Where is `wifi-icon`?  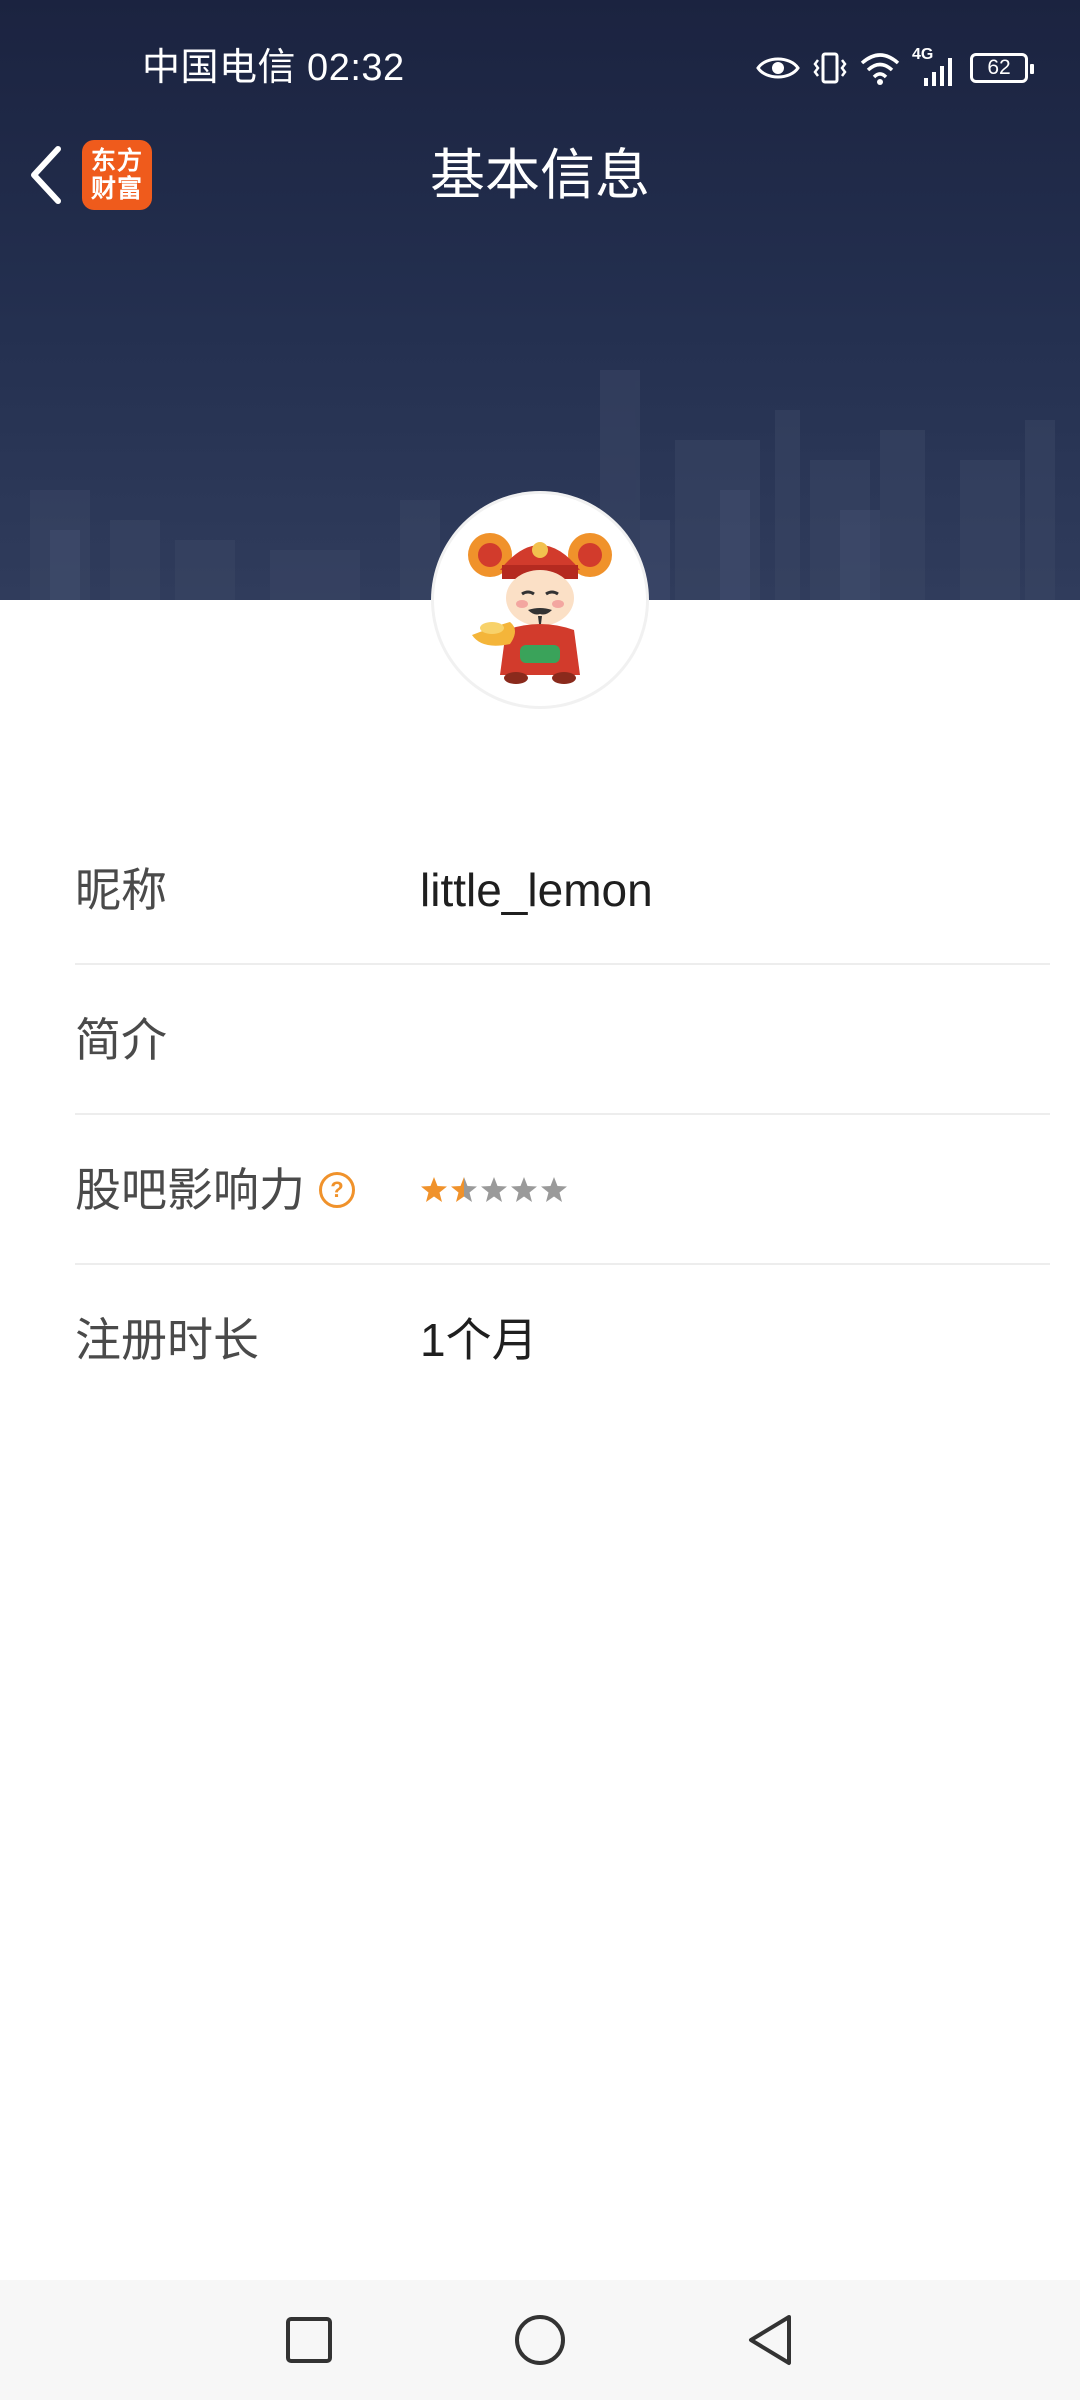
wifi-icon is located at coordinates (880, 69).